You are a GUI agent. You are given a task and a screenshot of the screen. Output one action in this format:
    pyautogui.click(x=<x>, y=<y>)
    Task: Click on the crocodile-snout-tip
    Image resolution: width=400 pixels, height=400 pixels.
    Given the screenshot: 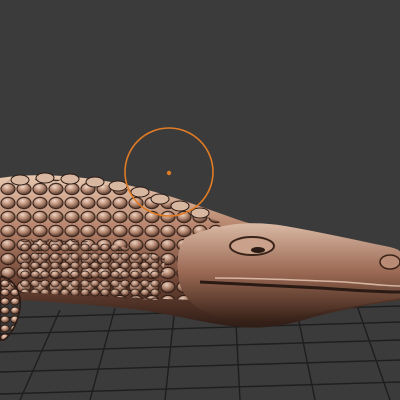 What is the action you would take?
    pyautogui.click(x=389, y=262)
    